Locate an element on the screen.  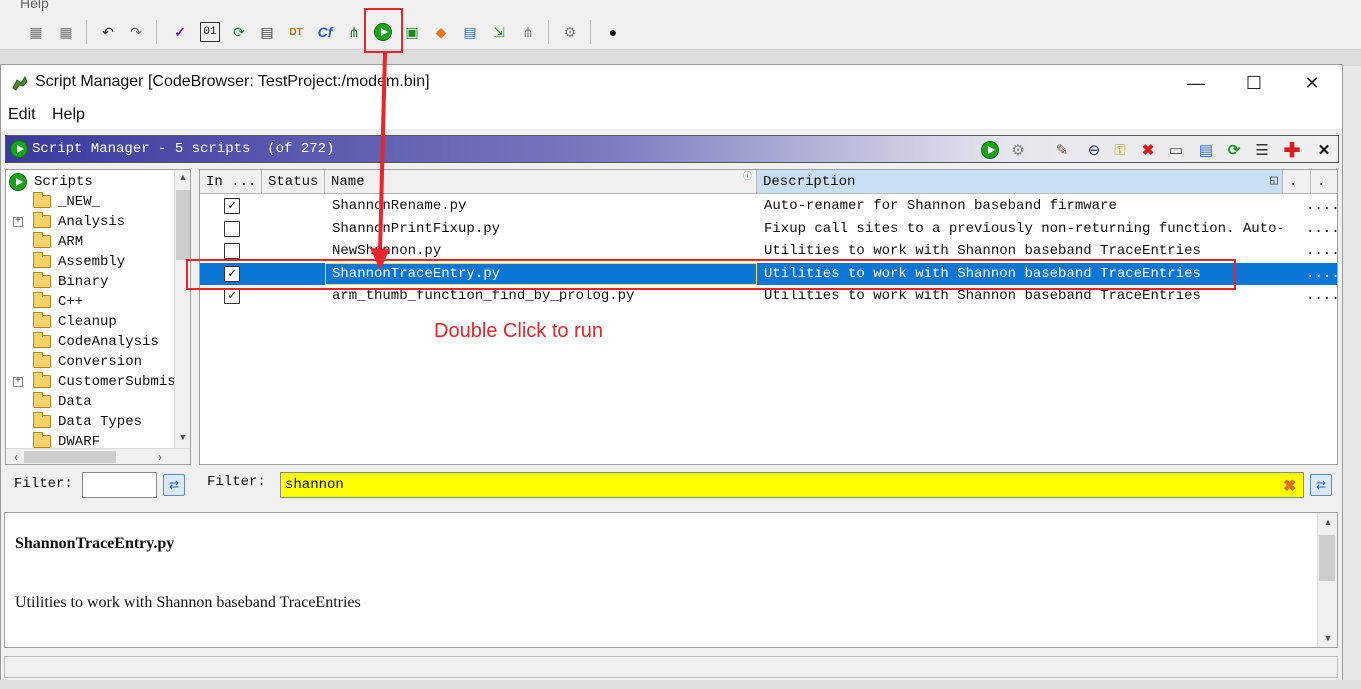
script-name-cell: arm_thumb_function_find_by_prolog.py is located at coordinates (542, 296).